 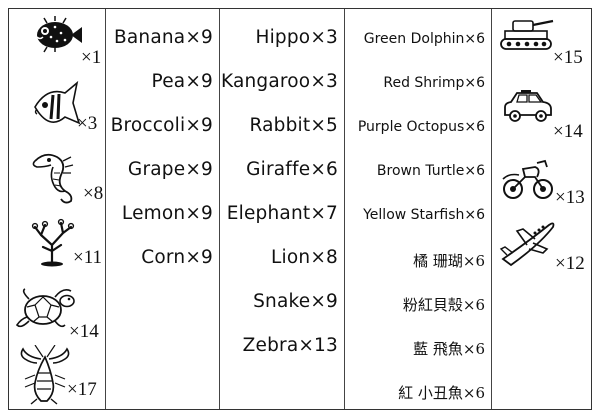 I want to click on airplane-icon, so click(x=528, y=241).